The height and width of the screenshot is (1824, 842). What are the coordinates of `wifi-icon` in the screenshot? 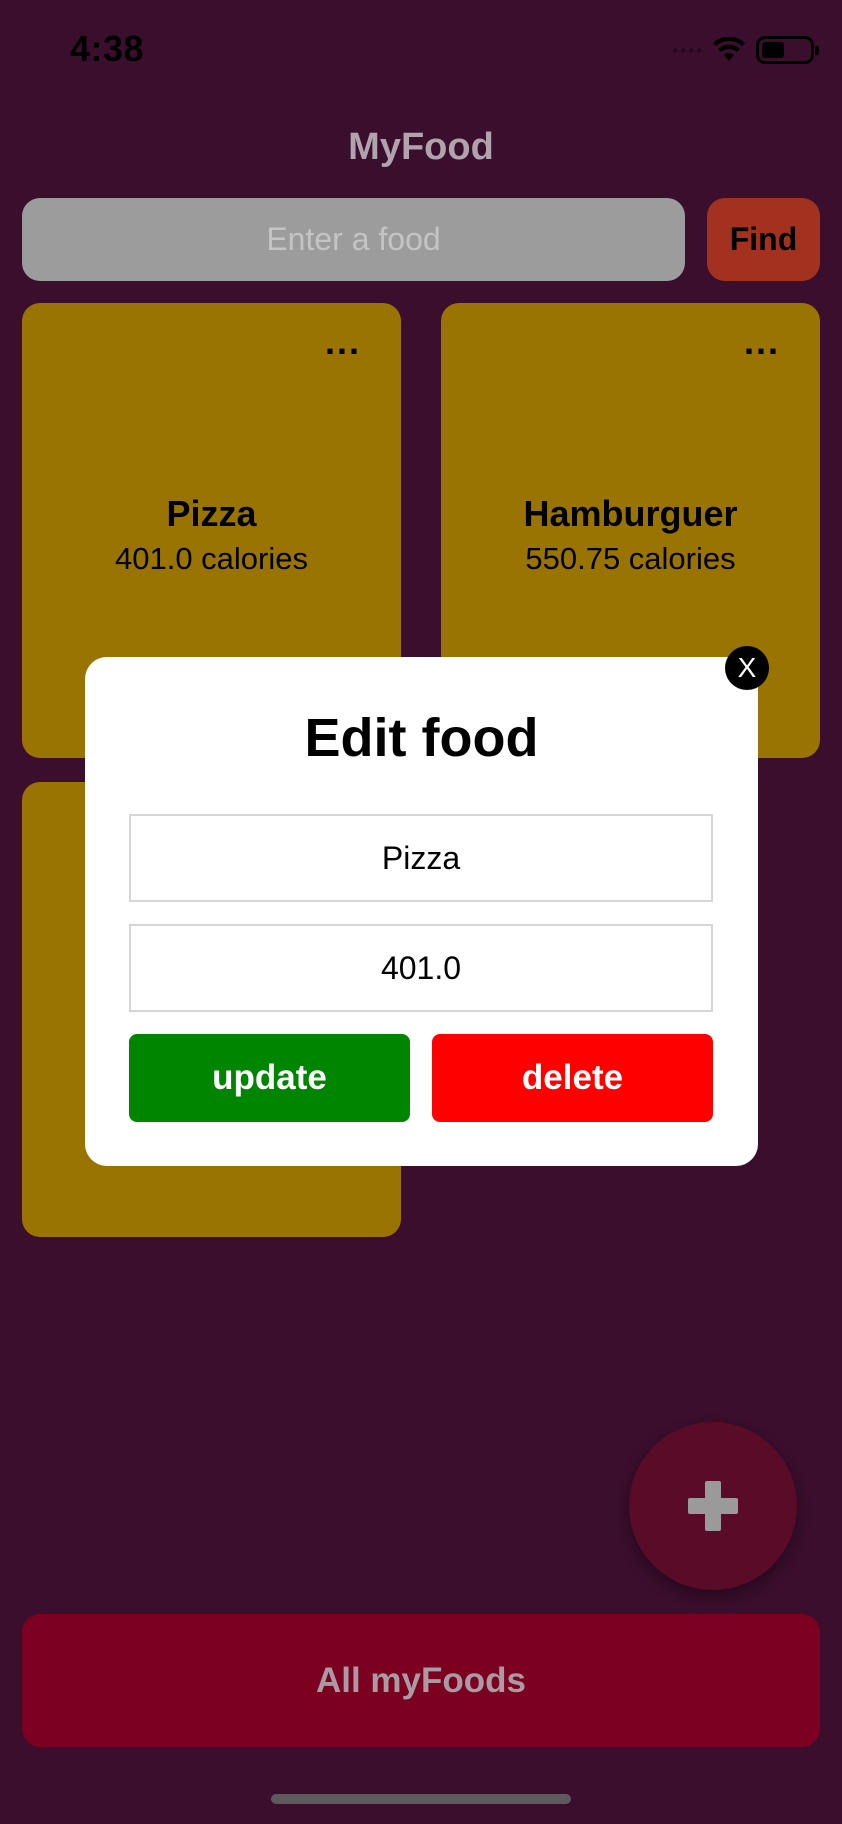 It's located at (729, 49).